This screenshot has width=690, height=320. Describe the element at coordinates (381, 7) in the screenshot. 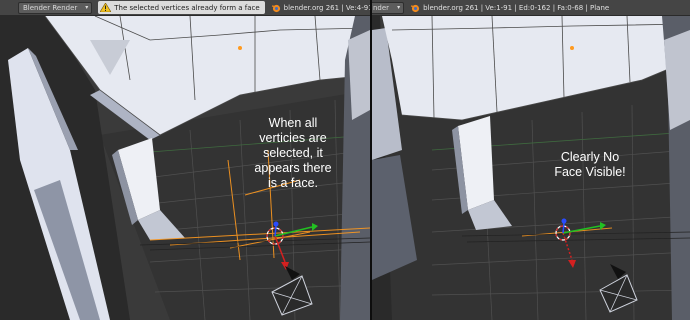

I see `render-engine-label: nder` at that location.